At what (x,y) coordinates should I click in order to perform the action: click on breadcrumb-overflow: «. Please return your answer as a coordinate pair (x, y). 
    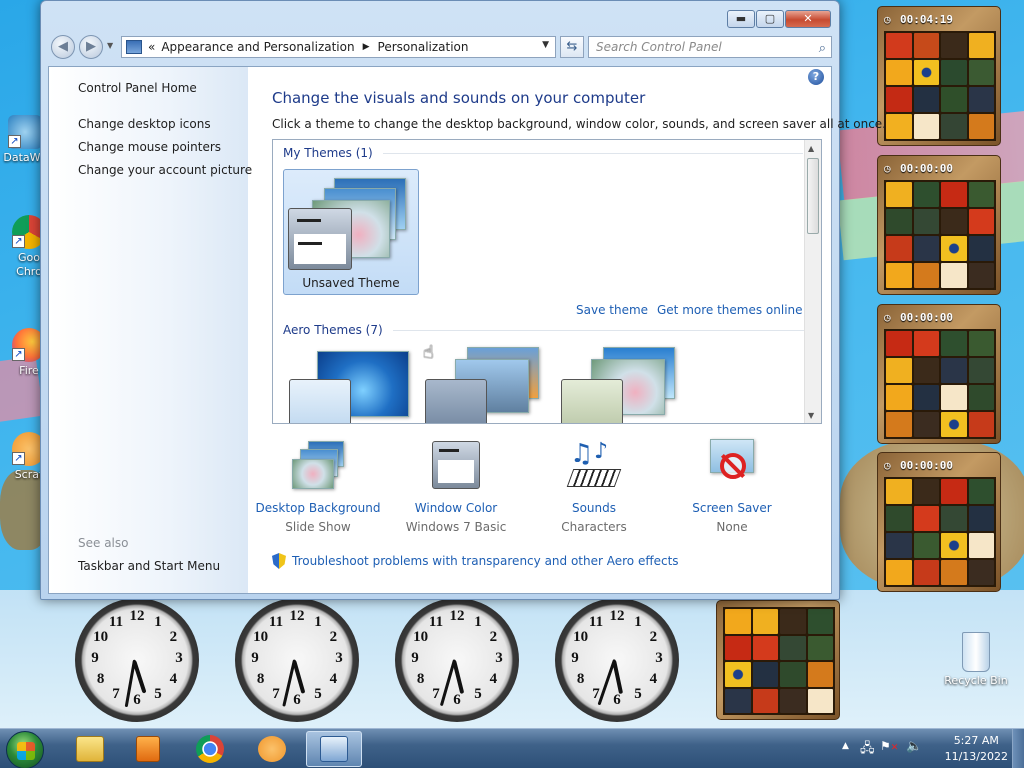
    Looking at the image, I should click on (151, 47).